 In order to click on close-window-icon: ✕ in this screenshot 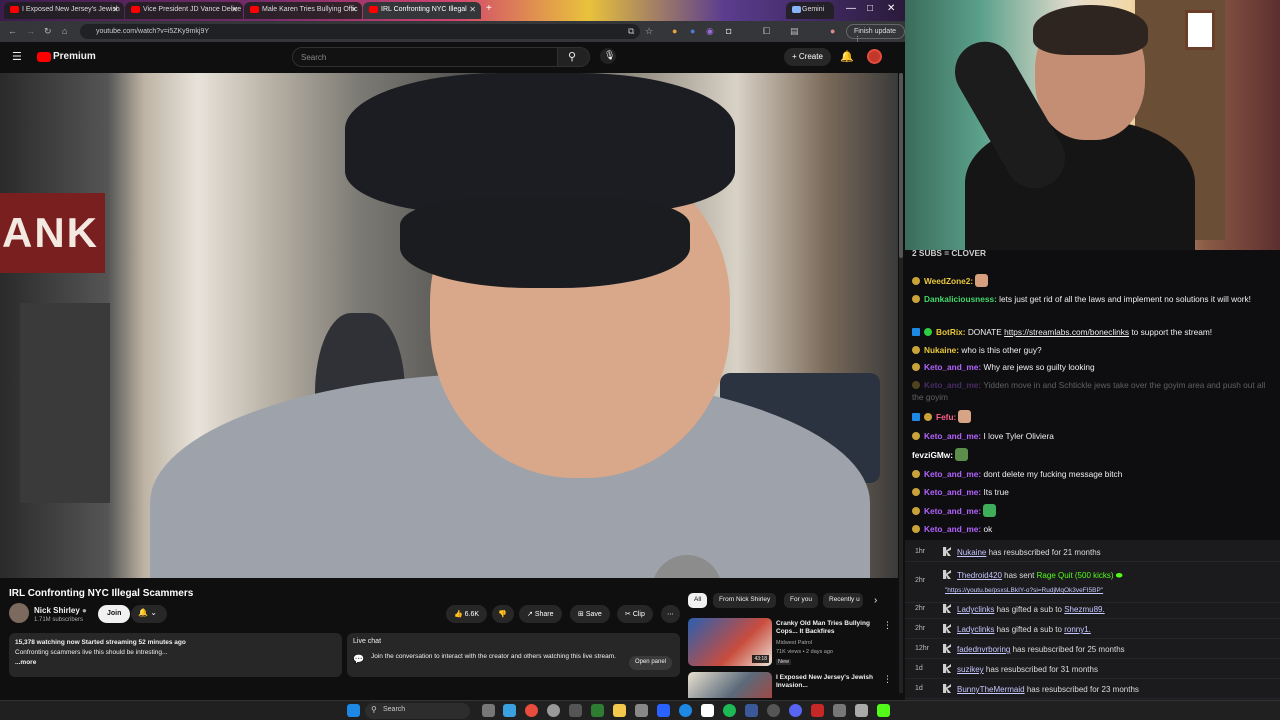, I will do `click(891, 8)`.